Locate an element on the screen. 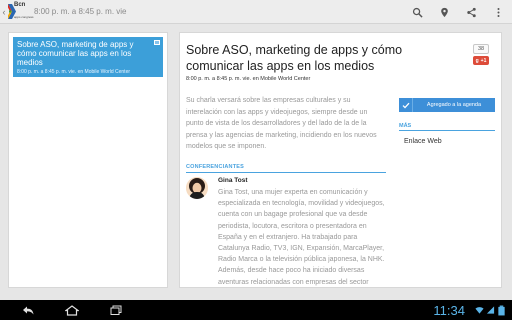  app-logo: Bcn apps congress is located at coordinates (21, 11).